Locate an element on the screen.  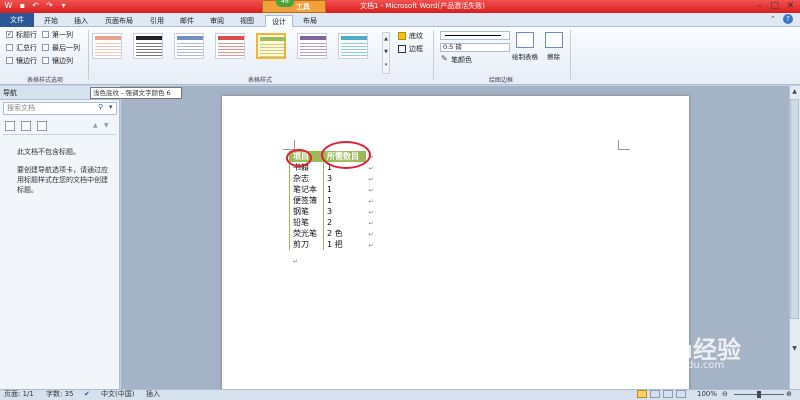
draw-table-icon is located at coordinates (525, 40).